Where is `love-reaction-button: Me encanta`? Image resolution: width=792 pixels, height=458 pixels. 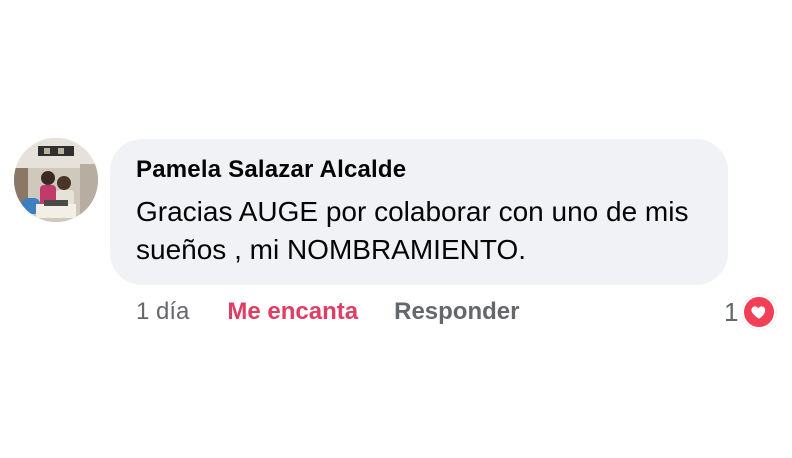
love-reaction-button: Me encanta is located at coordinates (292, 312).